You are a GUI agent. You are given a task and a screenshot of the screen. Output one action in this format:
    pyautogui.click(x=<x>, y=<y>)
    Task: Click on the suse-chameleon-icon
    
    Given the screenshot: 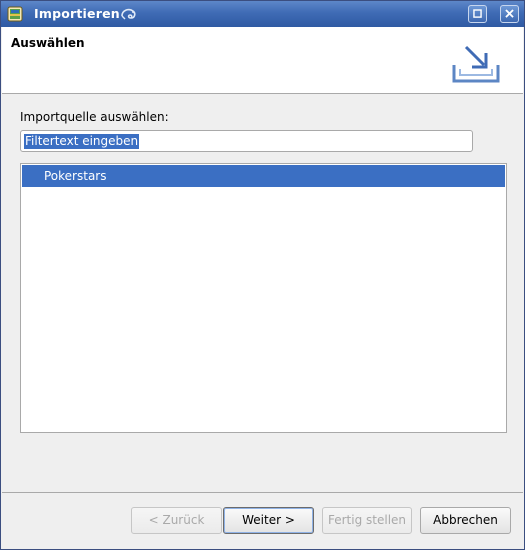 What is the action you would take?
    pyautogui.click(x=128, y=14)
    